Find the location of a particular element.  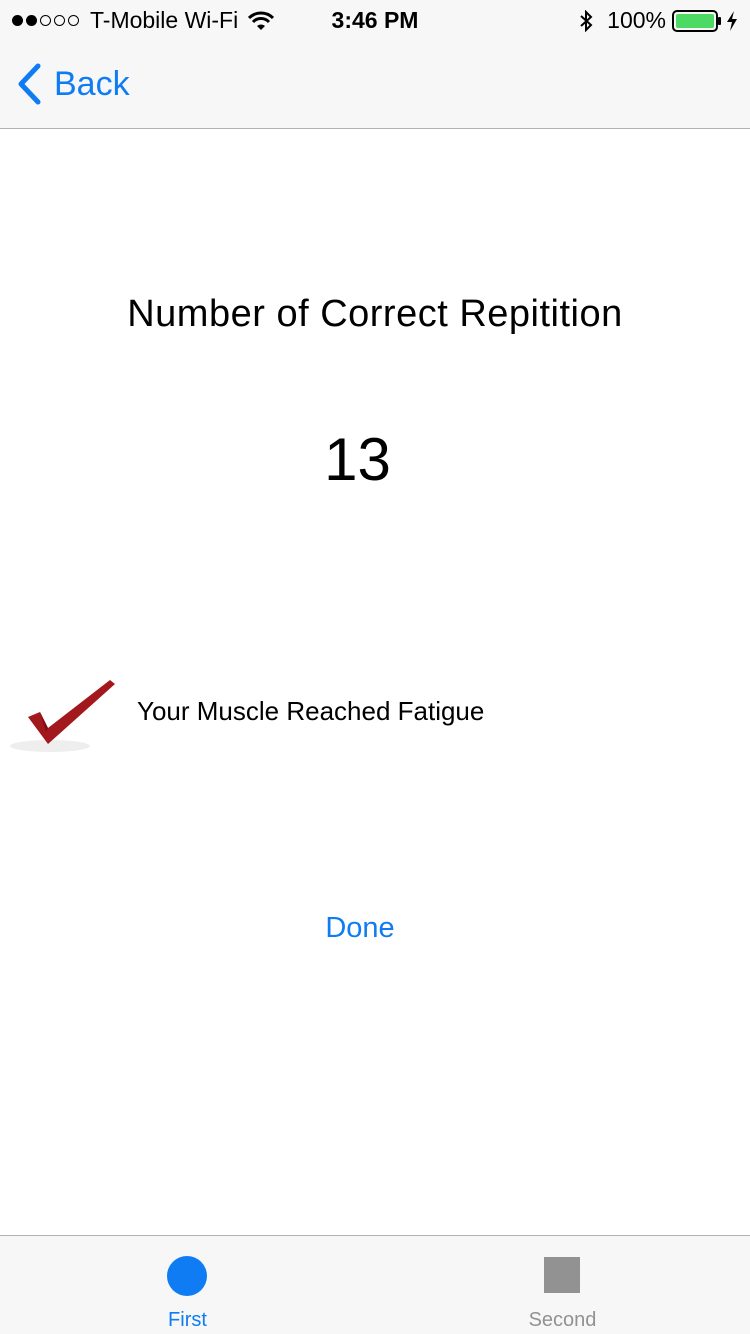

tab-first: First is located at coordinates (187, 1285).